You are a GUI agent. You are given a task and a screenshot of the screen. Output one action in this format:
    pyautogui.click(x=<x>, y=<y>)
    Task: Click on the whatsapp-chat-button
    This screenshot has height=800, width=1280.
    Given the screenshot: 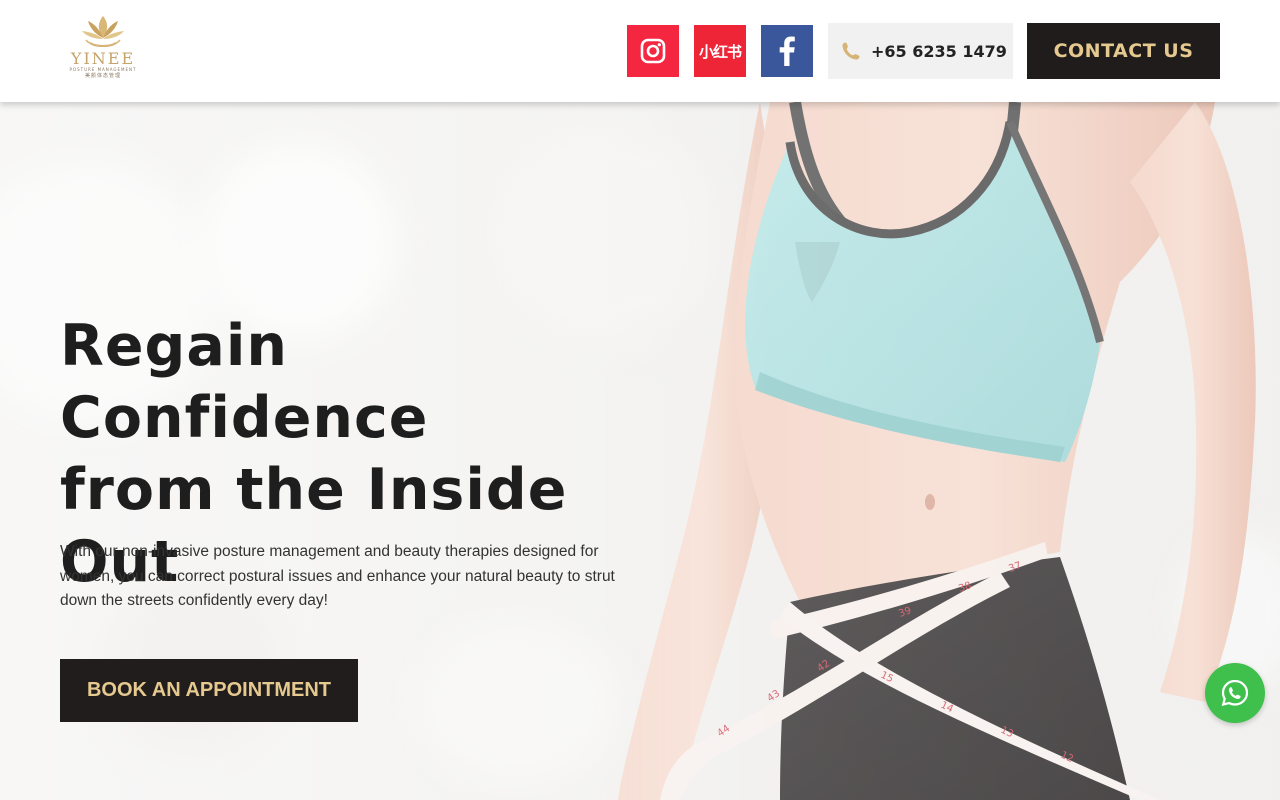 What is the action you would take?
    pyautogui.click(x=1235, y=693)
    